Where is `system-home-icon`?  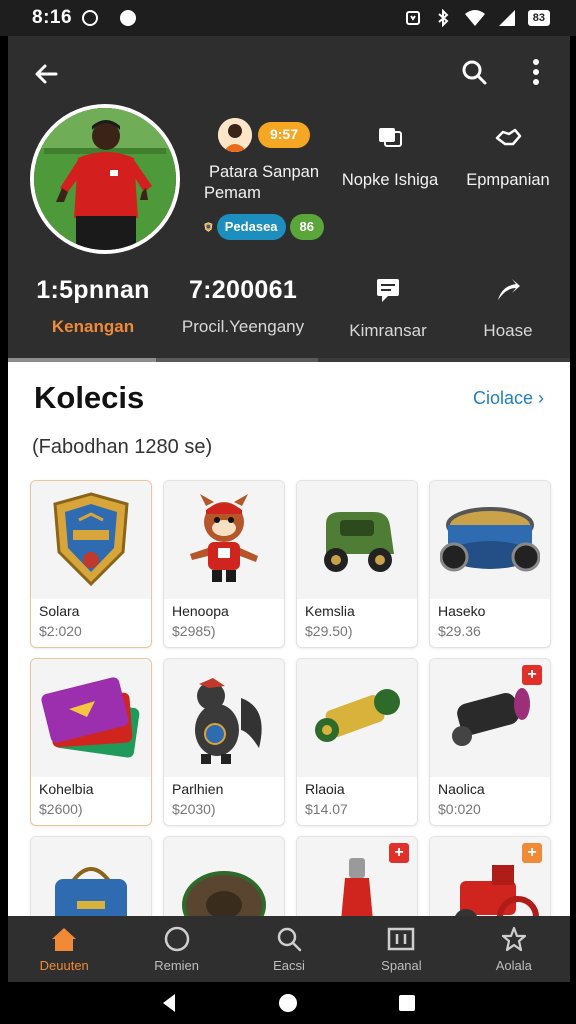 system-home-icon is located at coordinates (288, 1003).